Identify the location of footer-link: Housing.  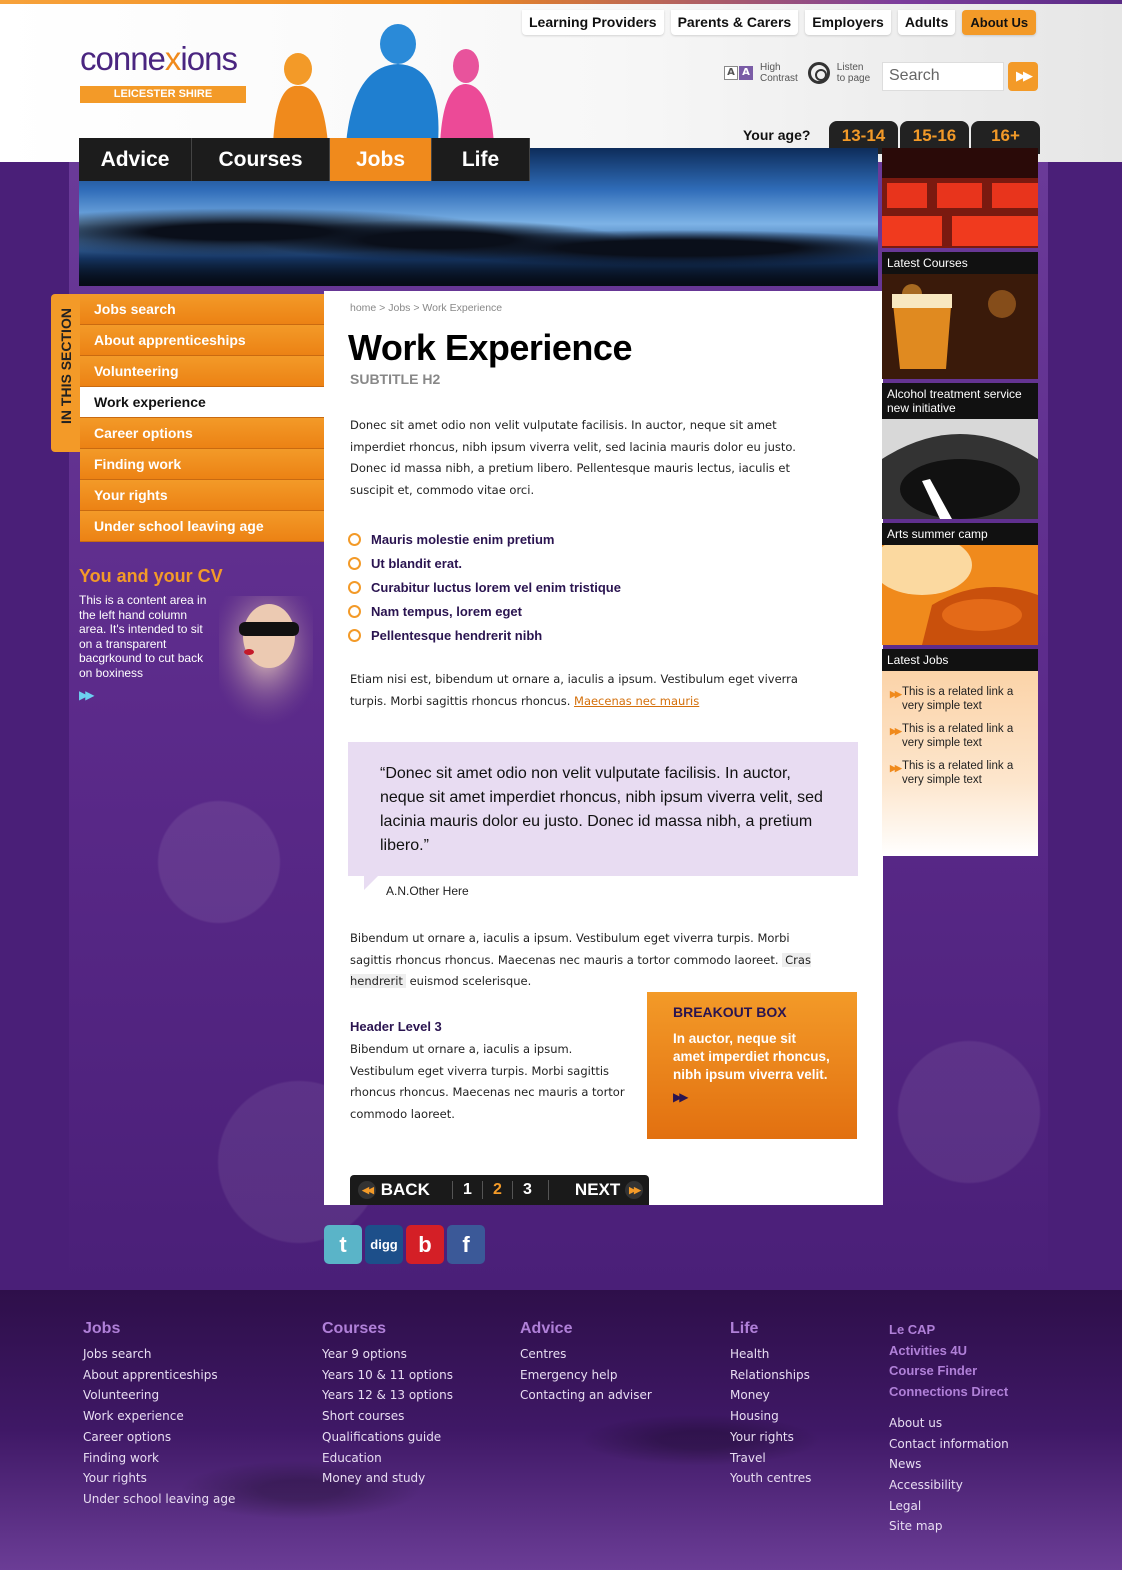
(770, 1416).